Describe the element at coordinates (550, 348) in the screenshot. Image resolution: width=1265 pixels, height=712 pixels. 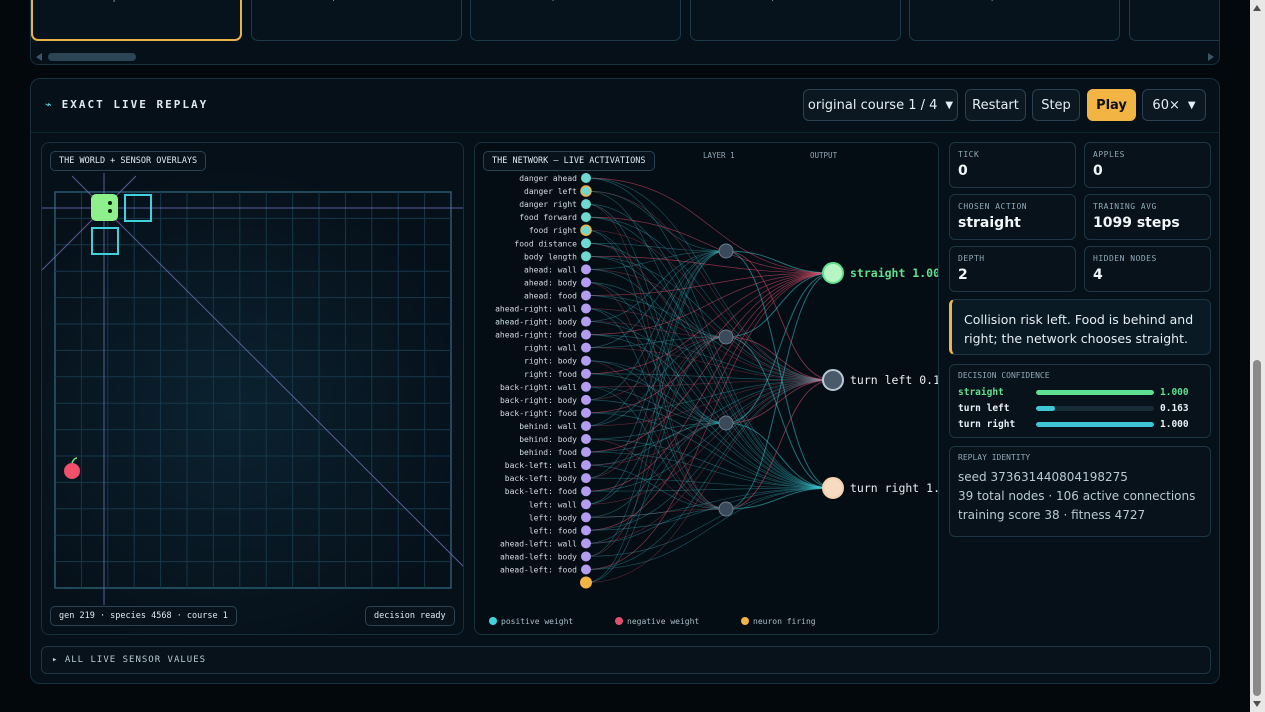
I see `input-label: right: wall` at that location.